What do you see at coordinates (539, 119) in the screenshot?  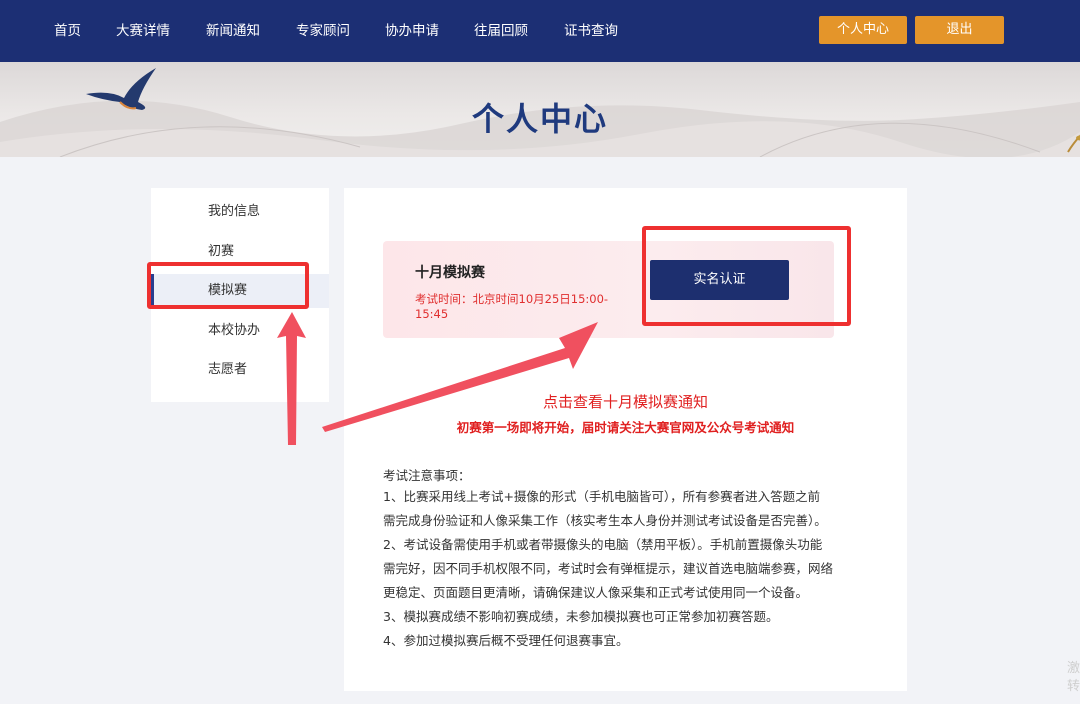 I see `page-title: 个人中心` at bounding box center [539, 119].